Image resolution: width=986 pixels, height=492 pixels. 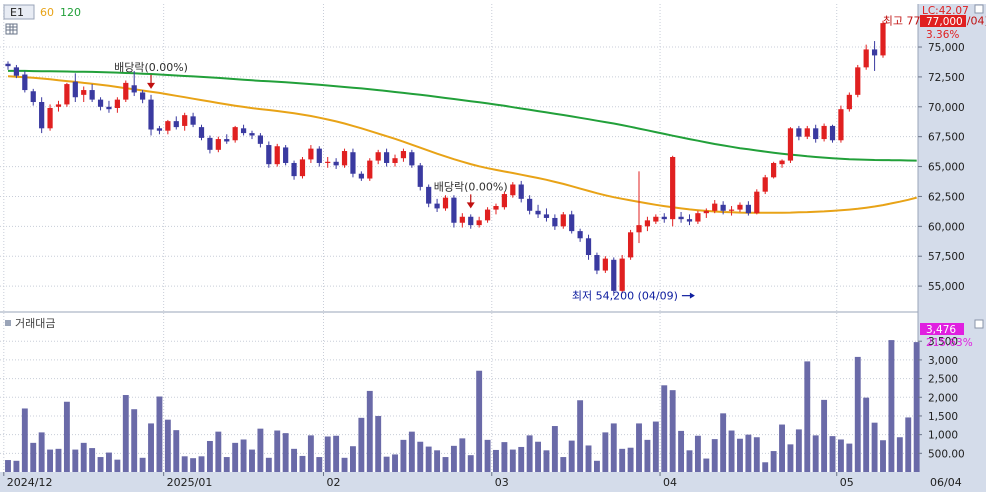 What do you see at coordinates (190, 482) in the screenshot?
I see `x-tick-label: 2025/01` at bounding box center [190, 482].